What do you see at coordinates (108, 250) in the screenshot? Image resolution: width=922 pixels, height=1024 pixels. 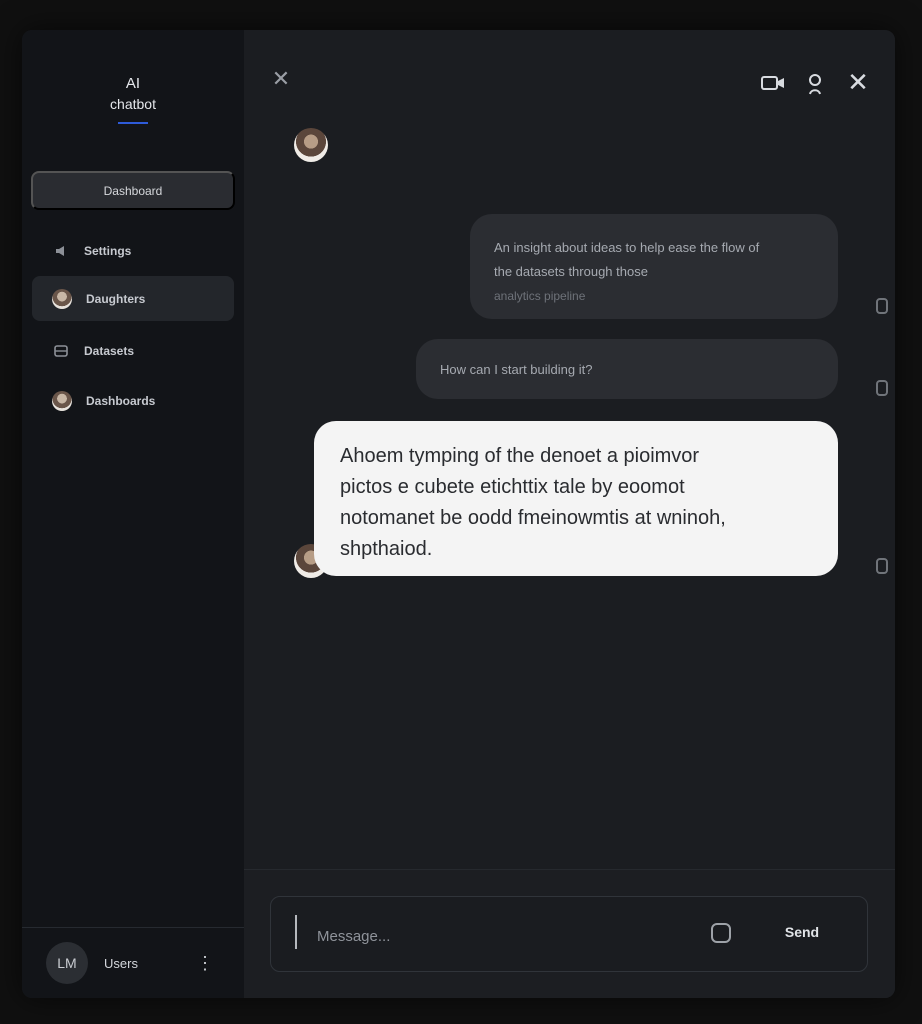 I see `sidebar-item-label: Settings` at bounding box center [108, 250].